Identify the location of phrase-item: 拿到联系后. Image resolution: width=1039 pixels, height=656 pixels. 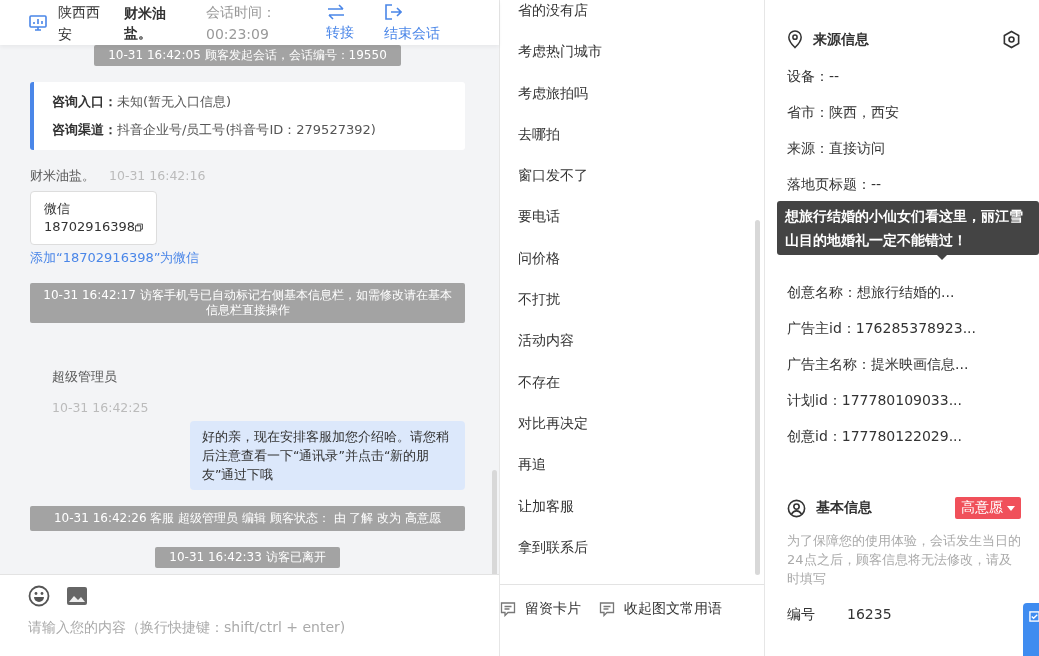
(553, 546).